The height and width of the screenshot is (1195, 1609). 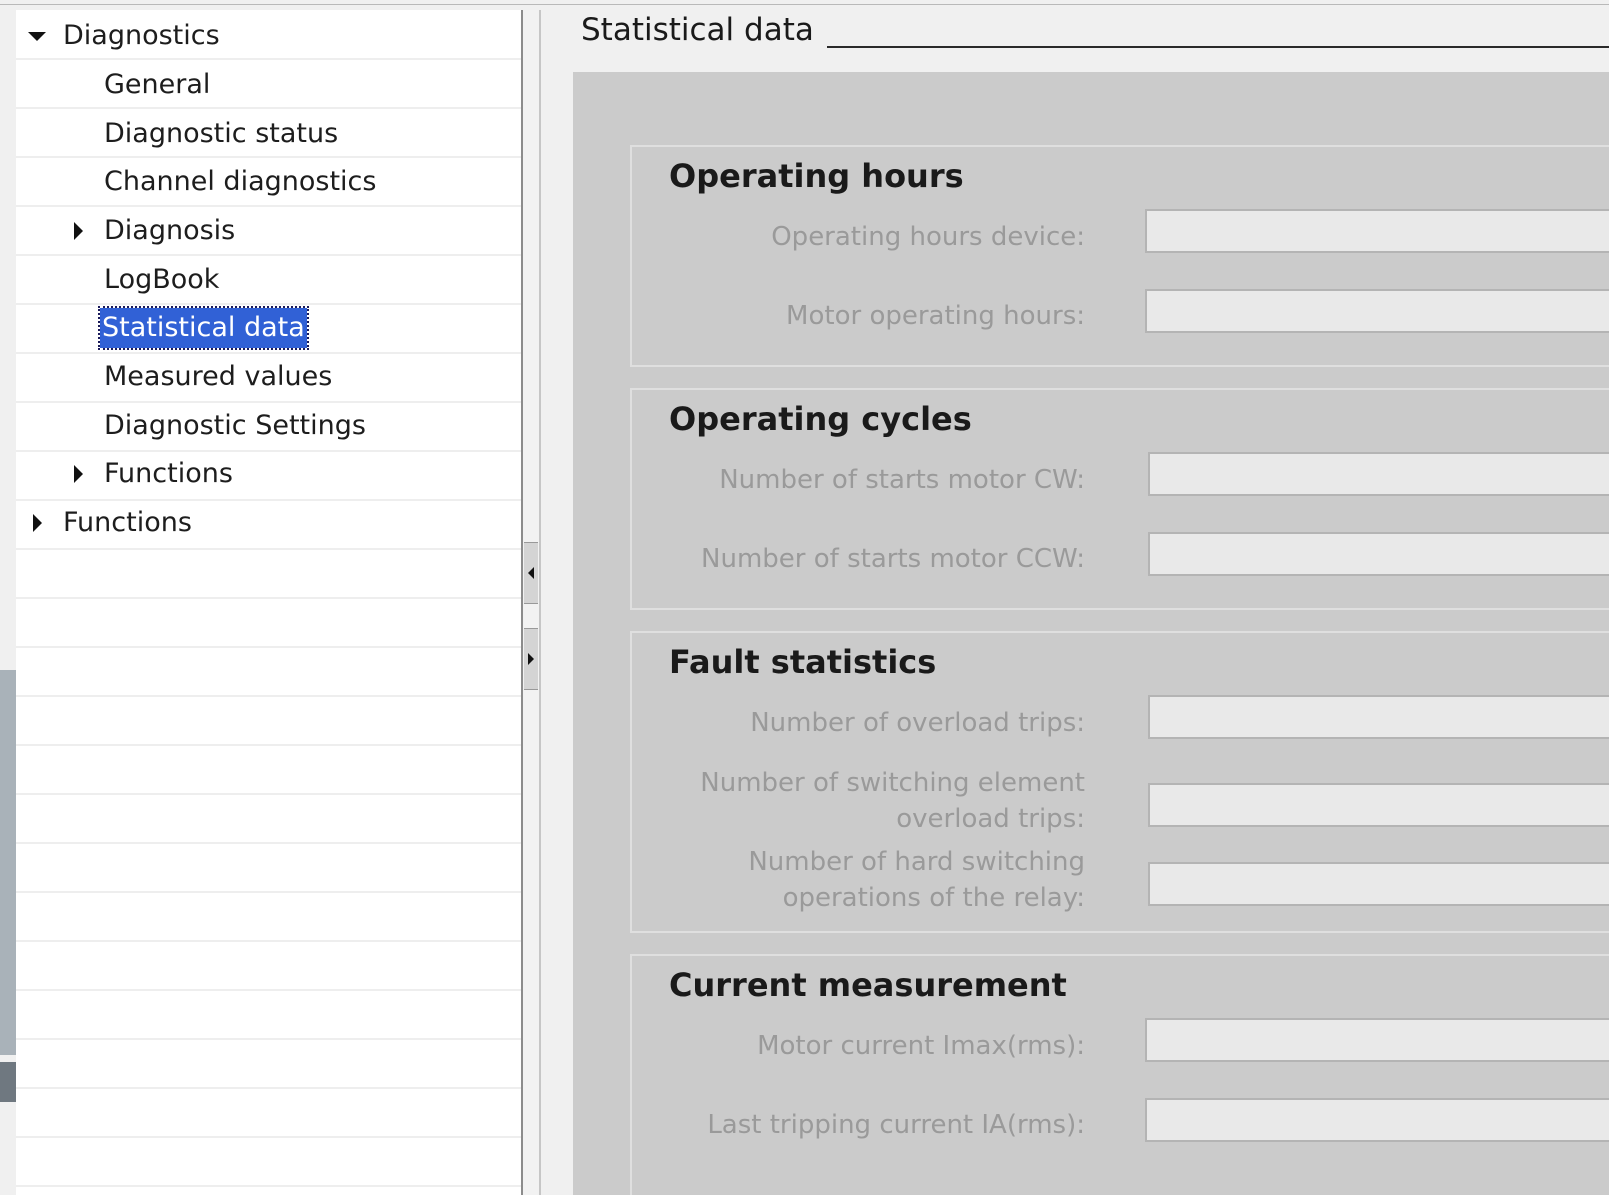 I want to click on group-title: Operating cycles, so click(x=820, y=419).